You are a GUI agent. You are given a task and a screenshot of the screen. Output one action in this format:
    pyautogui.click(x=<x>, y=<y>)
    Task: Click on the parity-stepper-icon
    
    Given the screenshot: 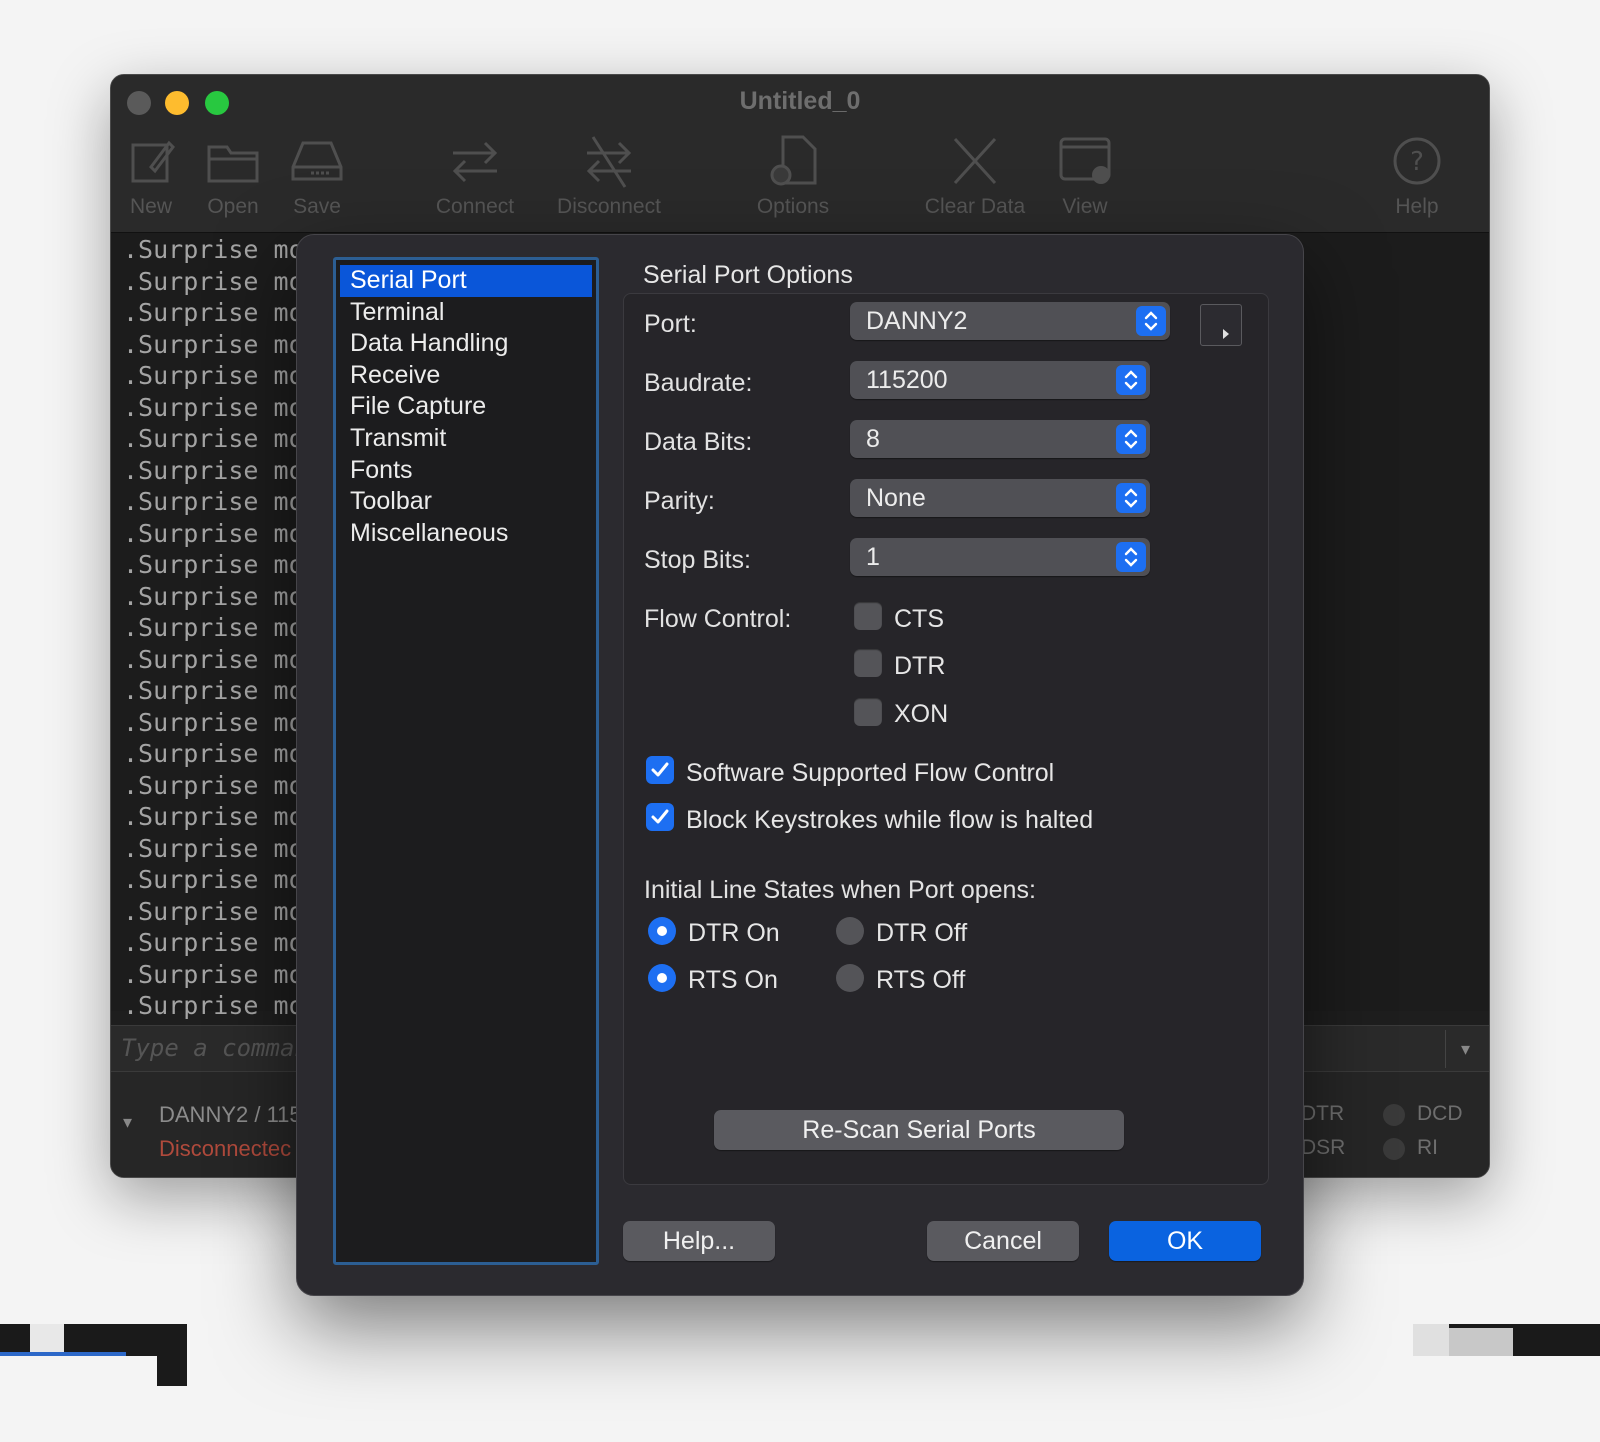 What is the action you would take?
    pyautogui.click(x=1131, y=498)
    